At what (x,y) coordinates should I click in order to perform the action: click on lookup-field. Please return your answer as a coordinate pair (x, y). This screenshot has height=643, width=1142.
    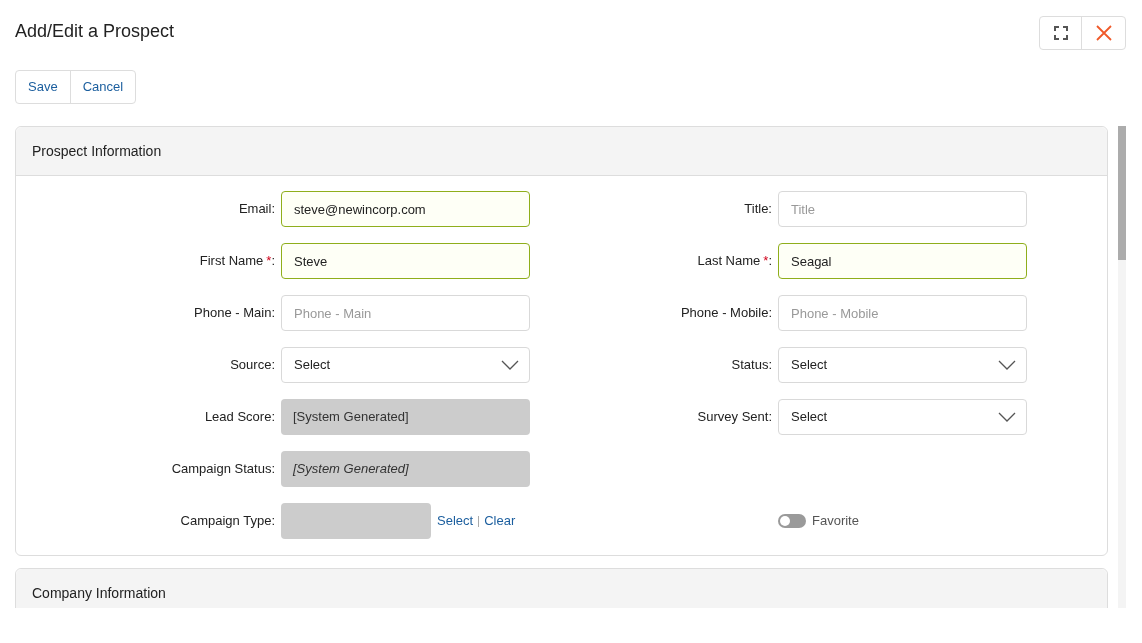
    Looking at the image, I should click on (356, 521).